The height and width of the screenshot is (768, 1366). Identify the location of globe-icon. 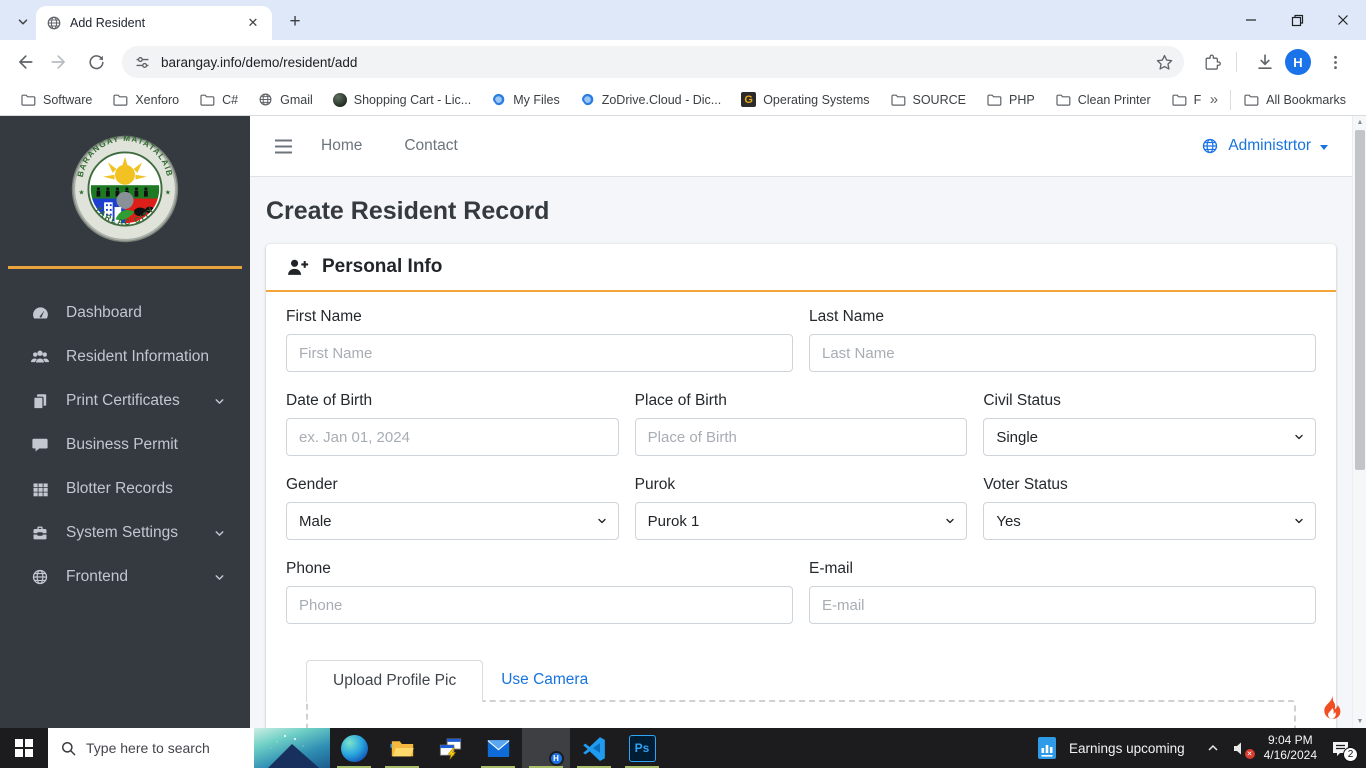
(1210, 146).